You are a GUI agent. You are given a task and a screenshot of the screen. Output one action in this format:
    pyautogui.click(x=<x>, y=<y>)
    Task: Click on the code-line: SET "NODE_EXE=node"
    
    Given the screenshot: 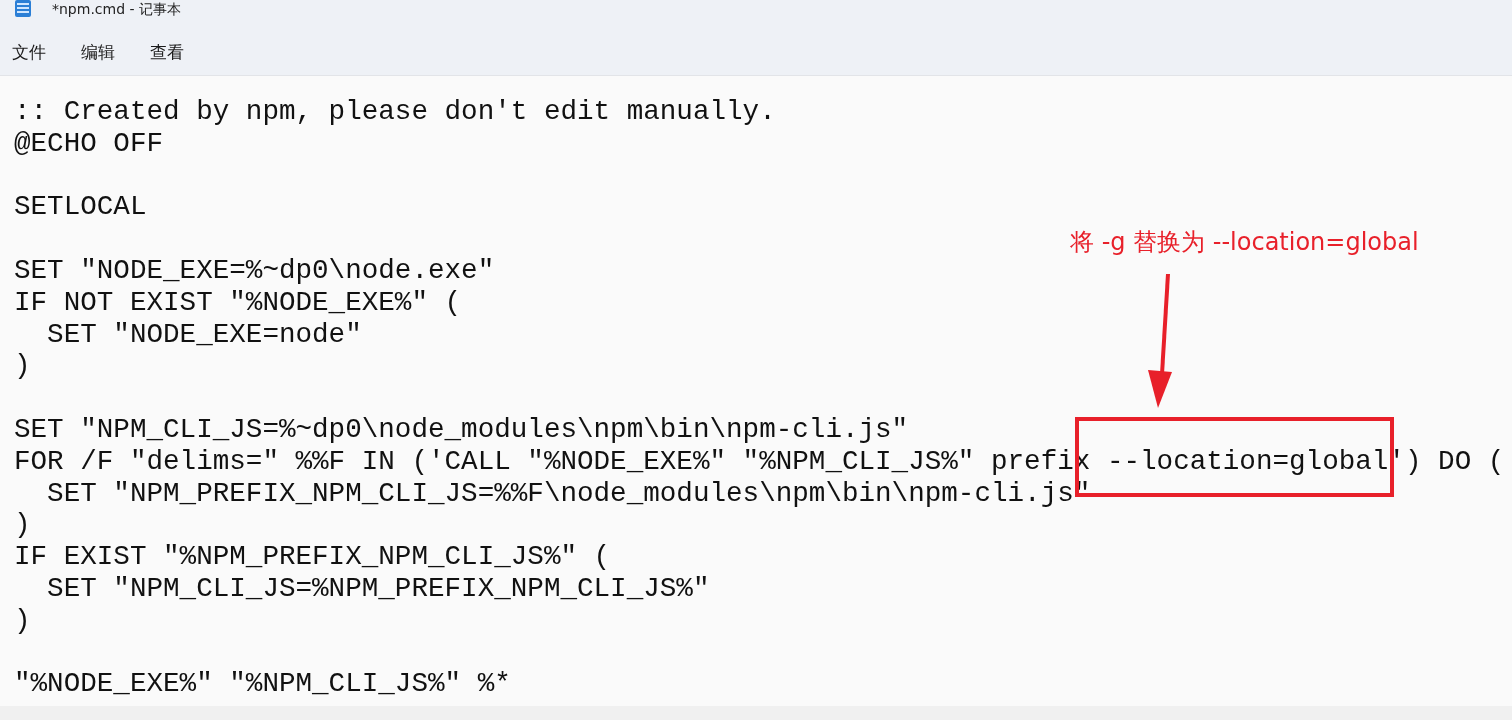 What is the action you would take?
    pyautogui.click(x=204, y=334)
    